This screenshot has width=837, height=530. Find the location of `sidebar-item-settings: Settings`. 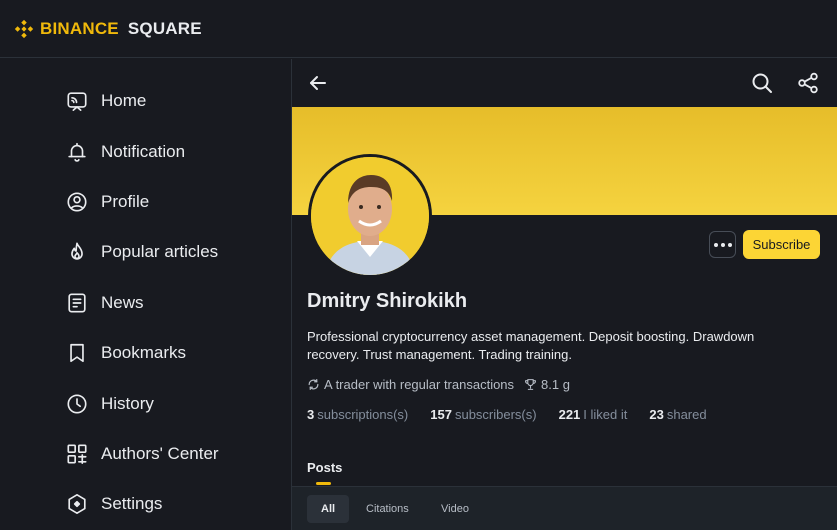

sidebar-item-settings: Settings is located at coordinates (114, 504).